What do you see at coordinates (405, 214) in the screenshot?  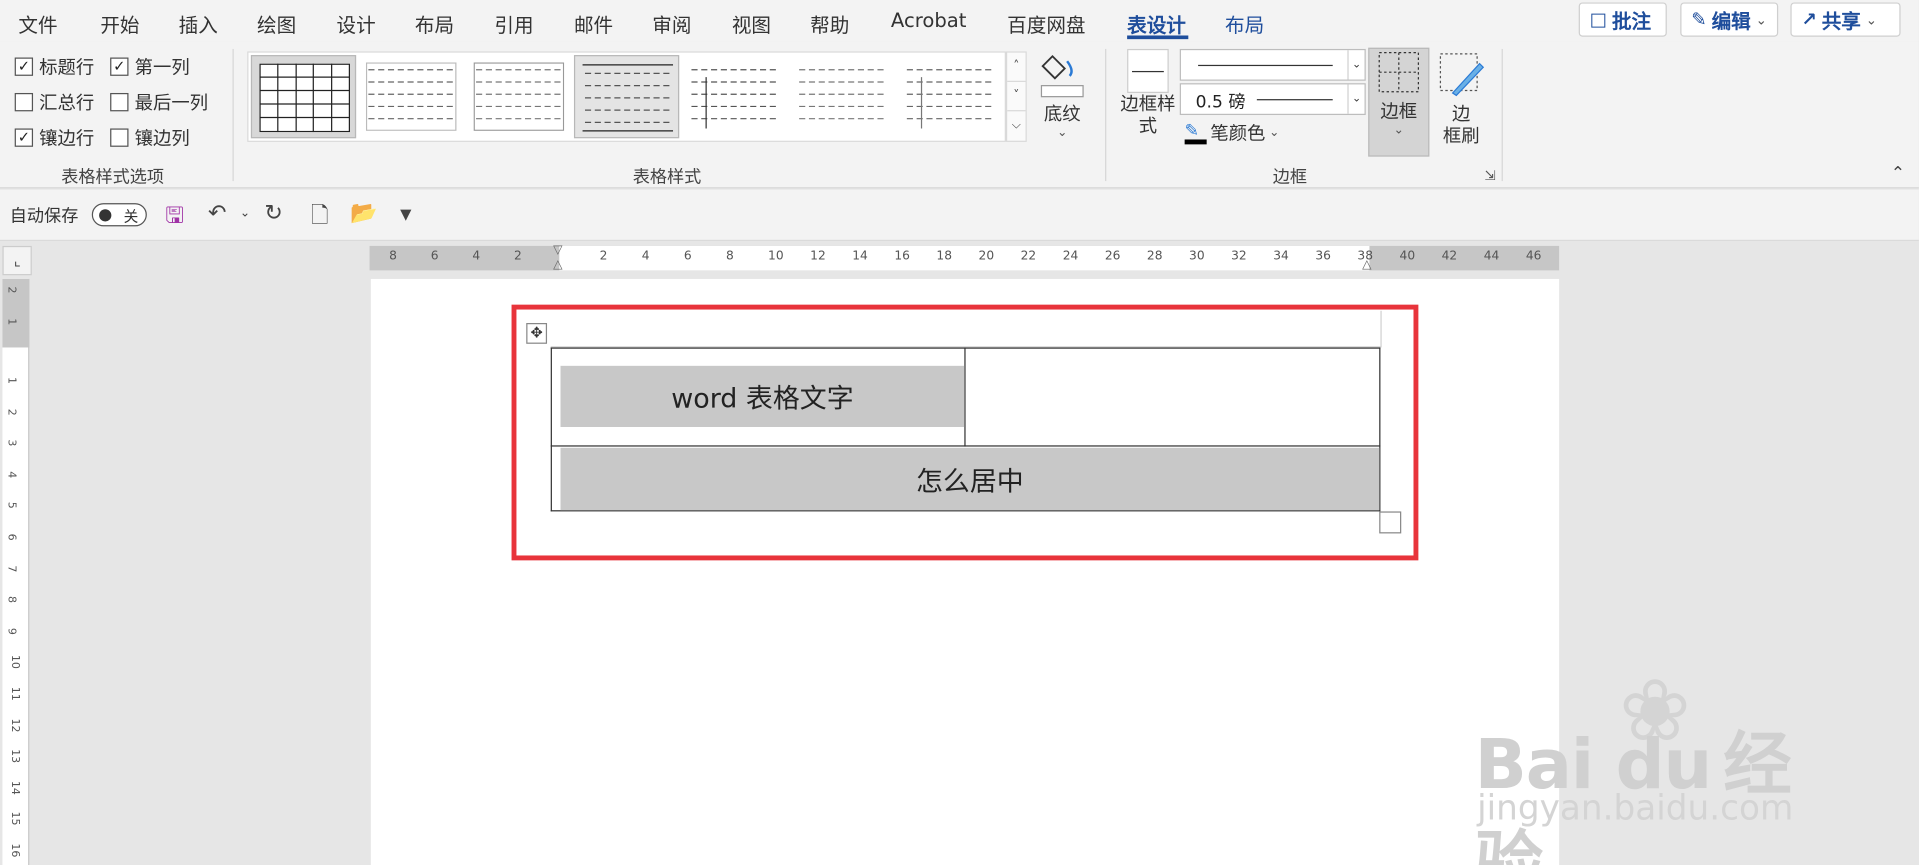 I see `customize-toolbar-icon: ▼` at bounding box center [405, 214].